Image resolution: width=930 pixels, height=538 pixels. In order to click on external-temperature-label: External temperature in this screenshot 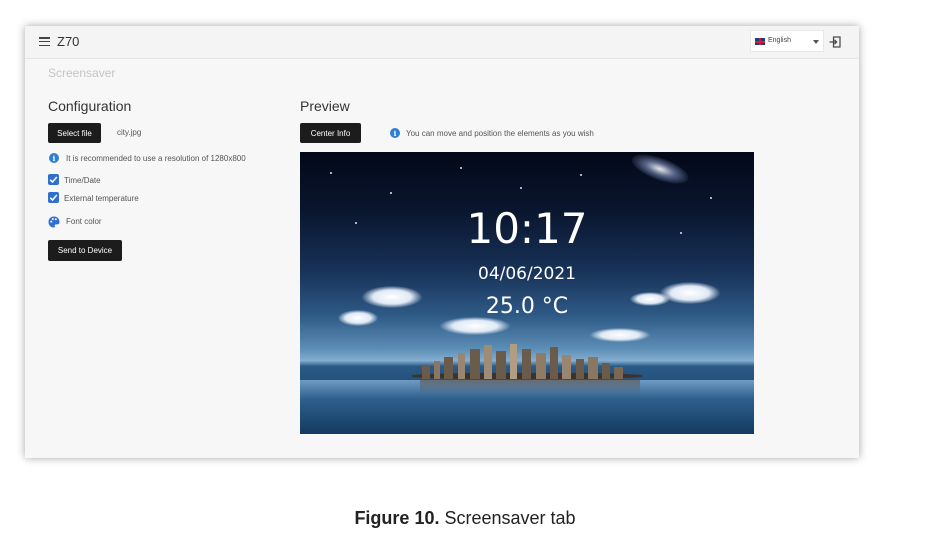, I will do `click(101, 198)`.